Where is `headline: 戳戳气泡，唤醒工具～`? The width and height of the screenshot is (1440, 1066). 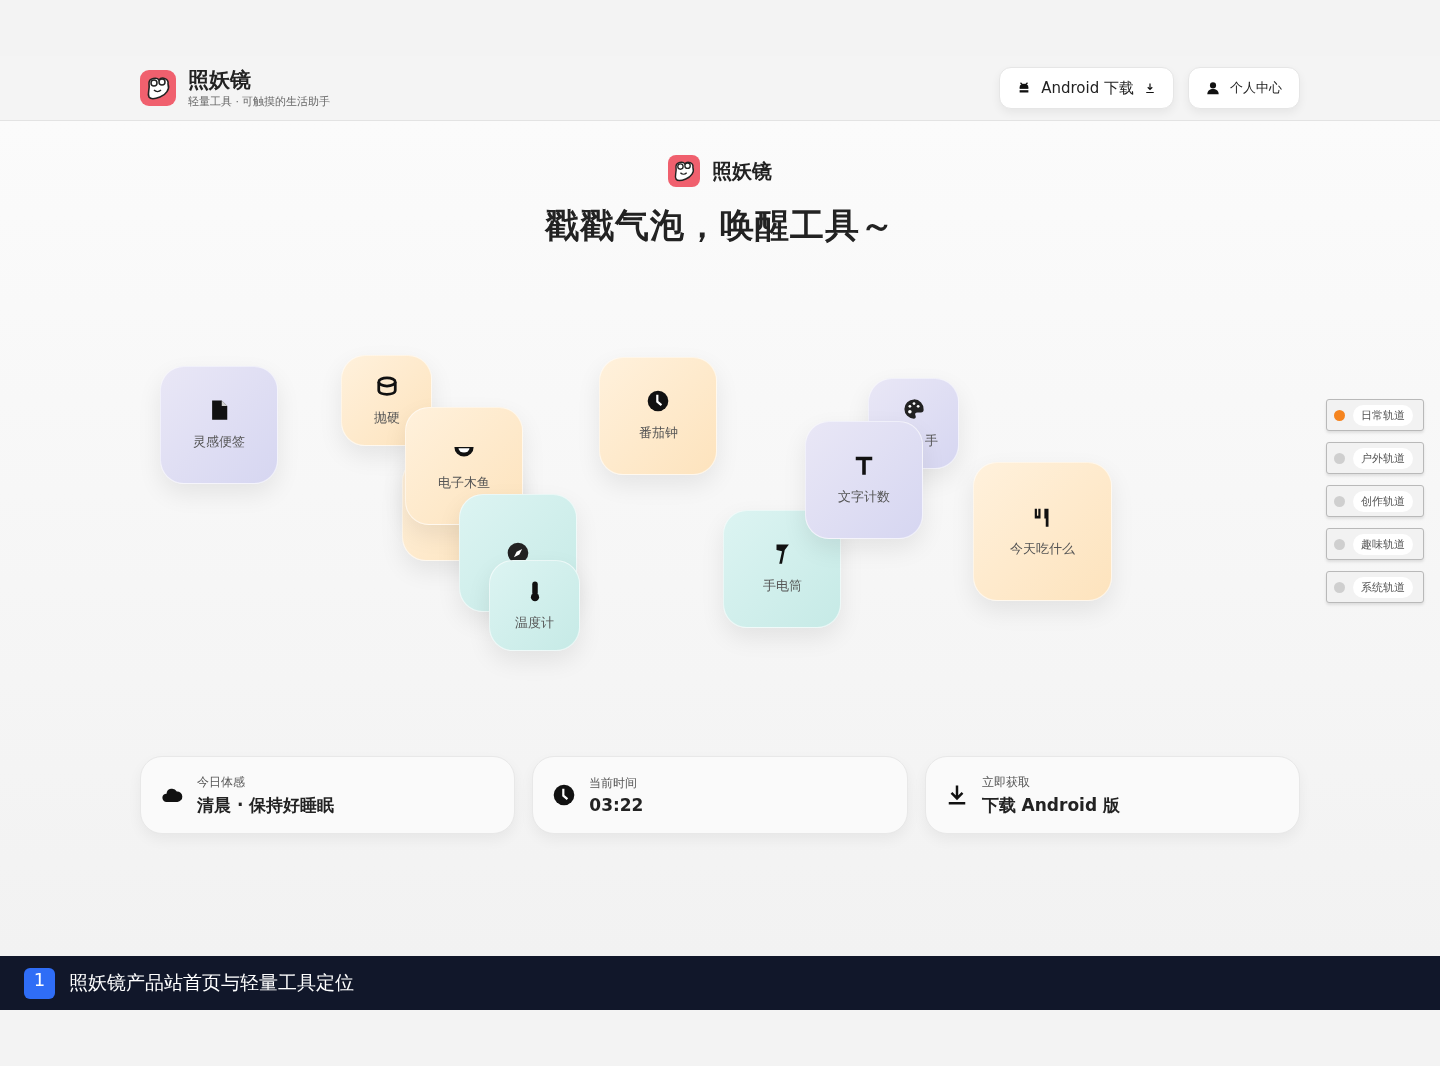 headline: 戳戳气泡，唤醒工具～ is located at coordinates (720, 225).